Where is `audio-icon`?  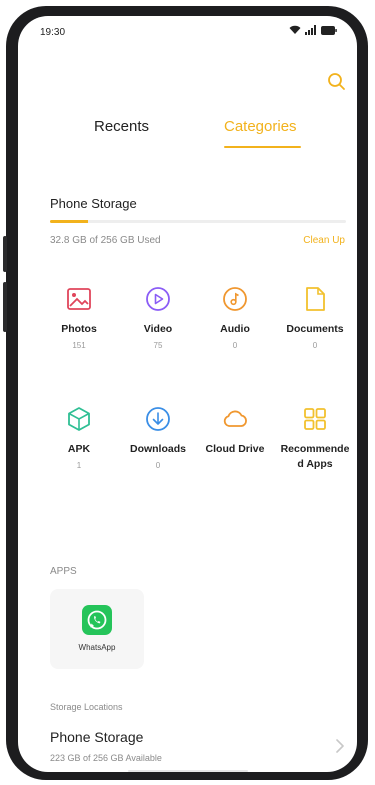 audio-icon is located at coordinates (235, 299).